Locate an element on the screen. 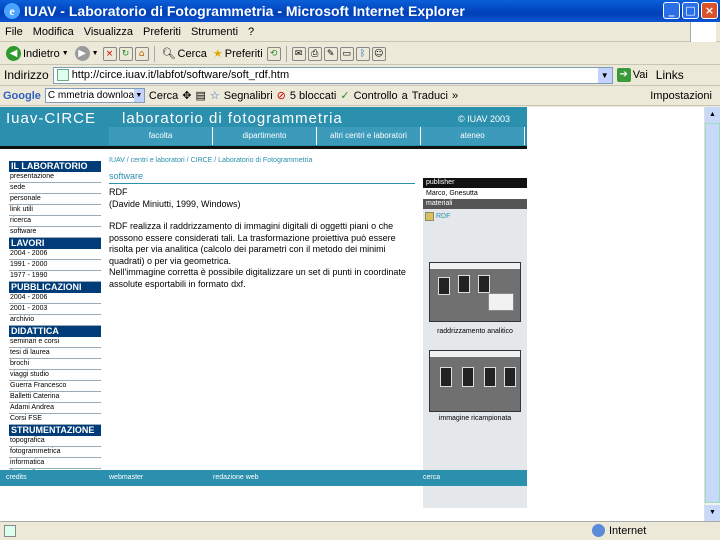  sidebar-item: software is located at coordinates (55, 232).